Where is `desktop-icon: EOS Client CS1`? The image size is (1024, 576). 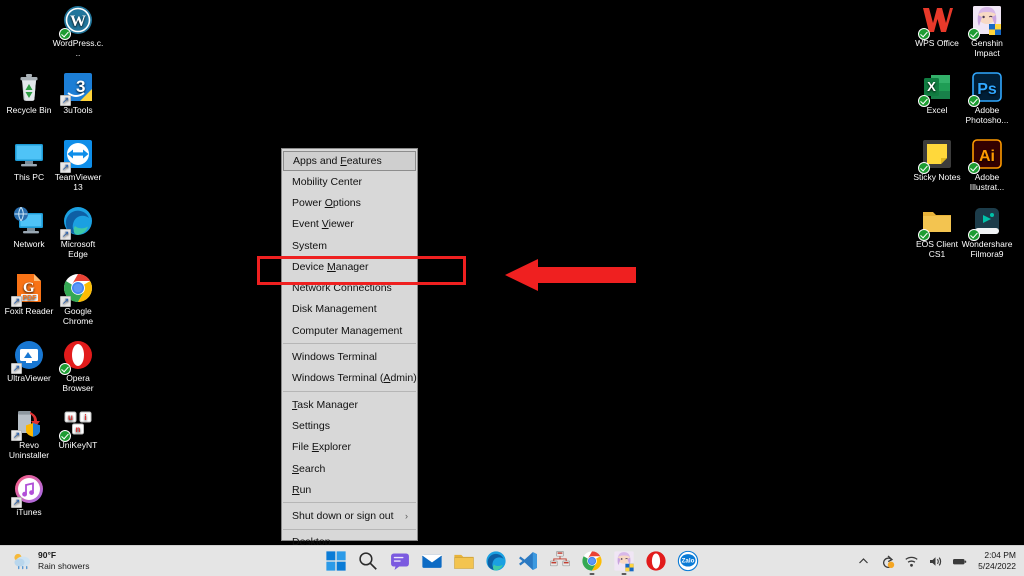
desktop-icon: EOS Client CS1 is located at coordinates (937, 232).